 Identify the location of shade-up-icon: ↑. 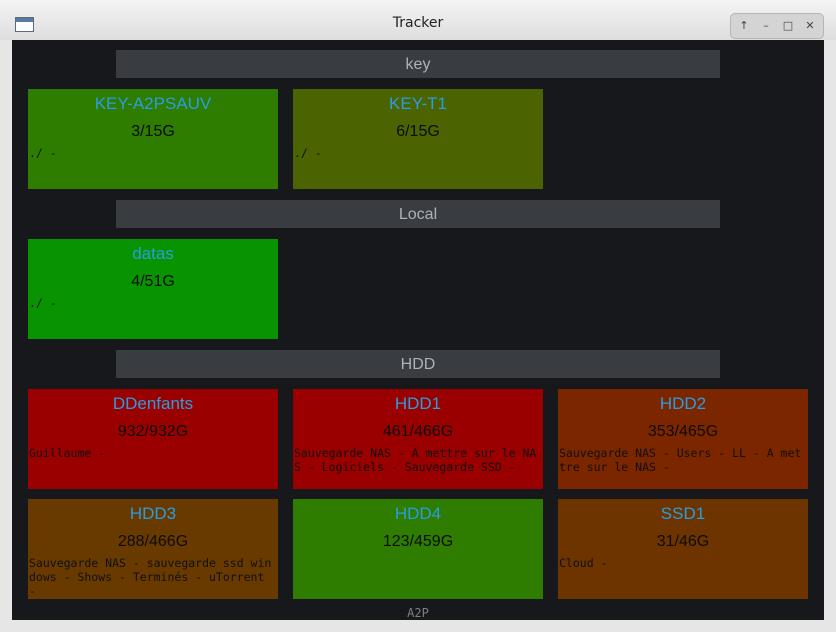
(744, 26).